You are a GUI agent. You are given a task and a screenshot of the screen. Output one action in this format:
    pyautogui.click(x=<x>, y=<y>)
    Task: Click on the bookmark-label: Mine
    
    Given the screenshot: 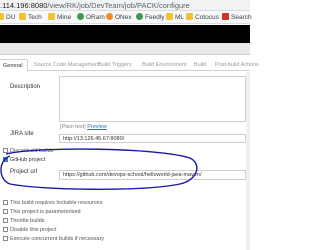 What is the action you would take?
    pyautogui.click(x=64, y=17)
    